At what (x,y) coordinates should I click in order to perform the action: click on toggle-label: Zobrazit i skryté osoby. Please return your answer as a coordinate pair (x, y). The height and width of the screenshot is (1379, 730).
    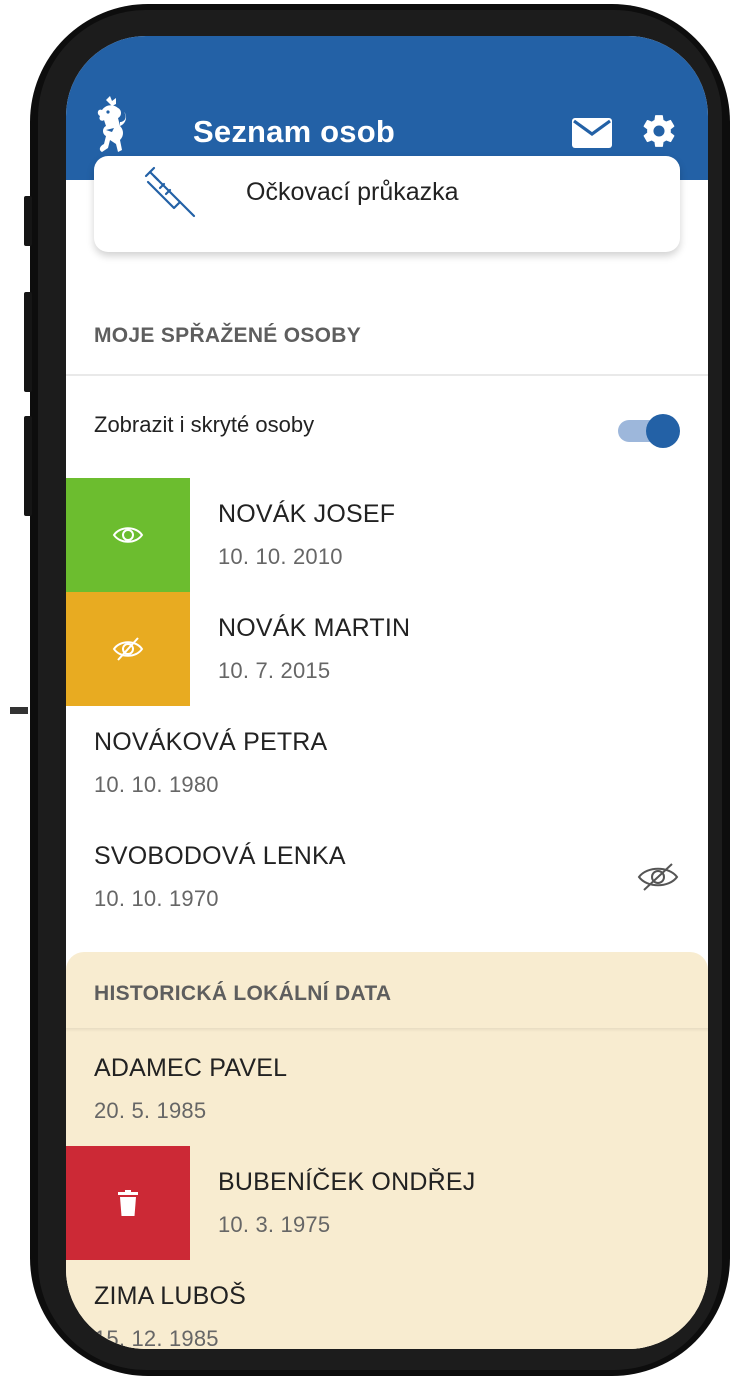
    Looking at the image, I should click on (204, 424).